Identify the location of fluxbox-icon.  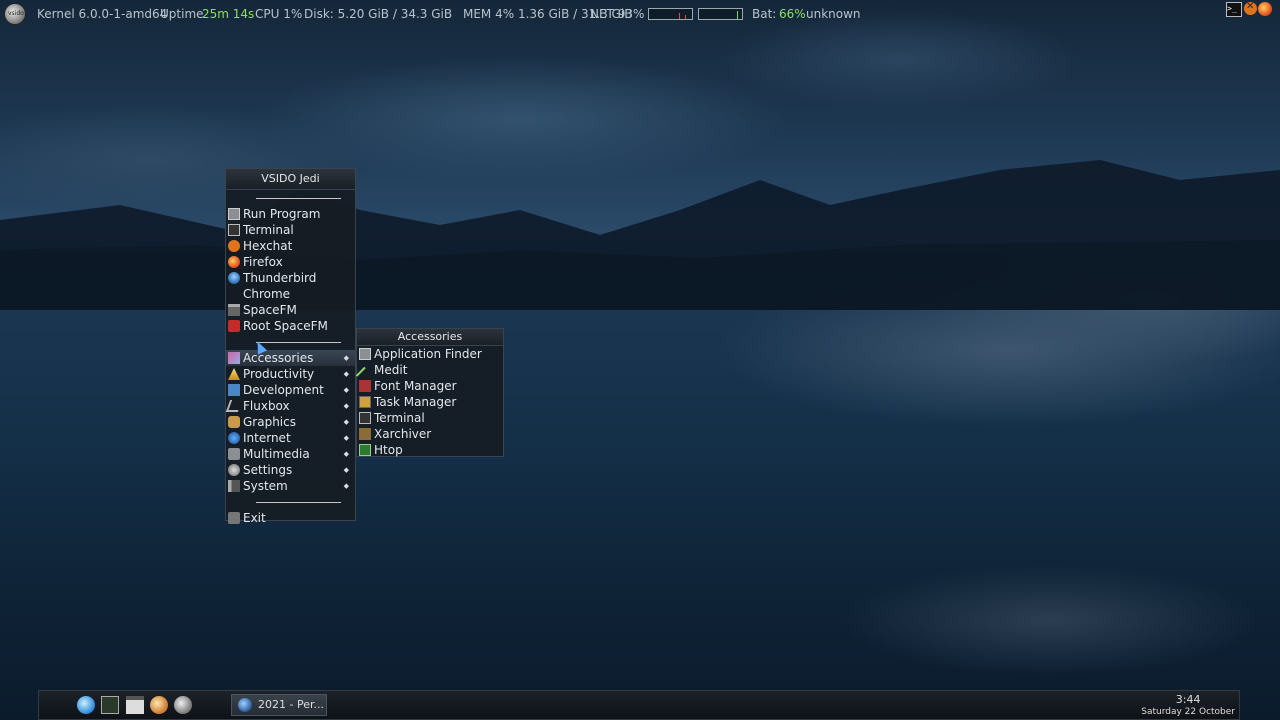
(234, 406).